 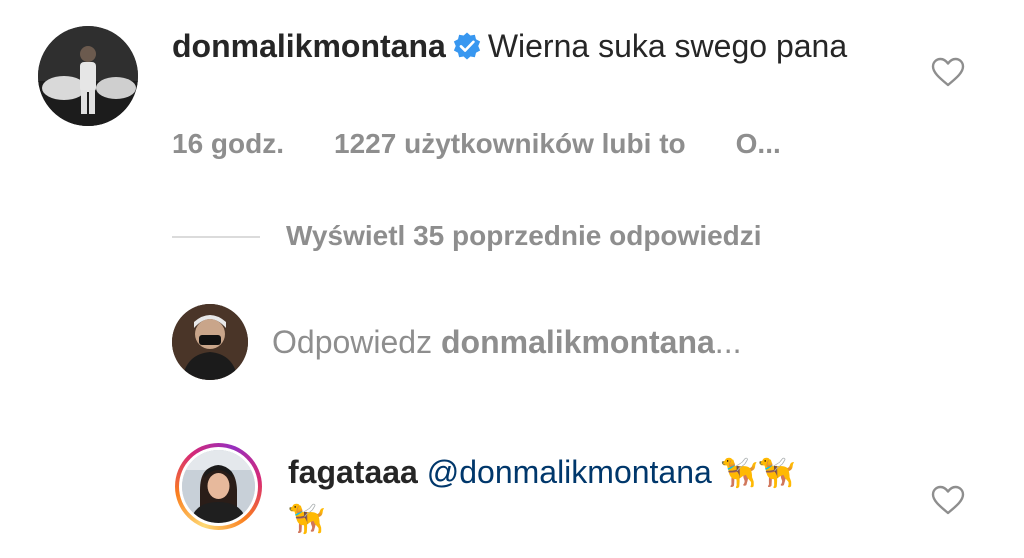 I want to click on replier-avatar, so click(x=218, y=486).